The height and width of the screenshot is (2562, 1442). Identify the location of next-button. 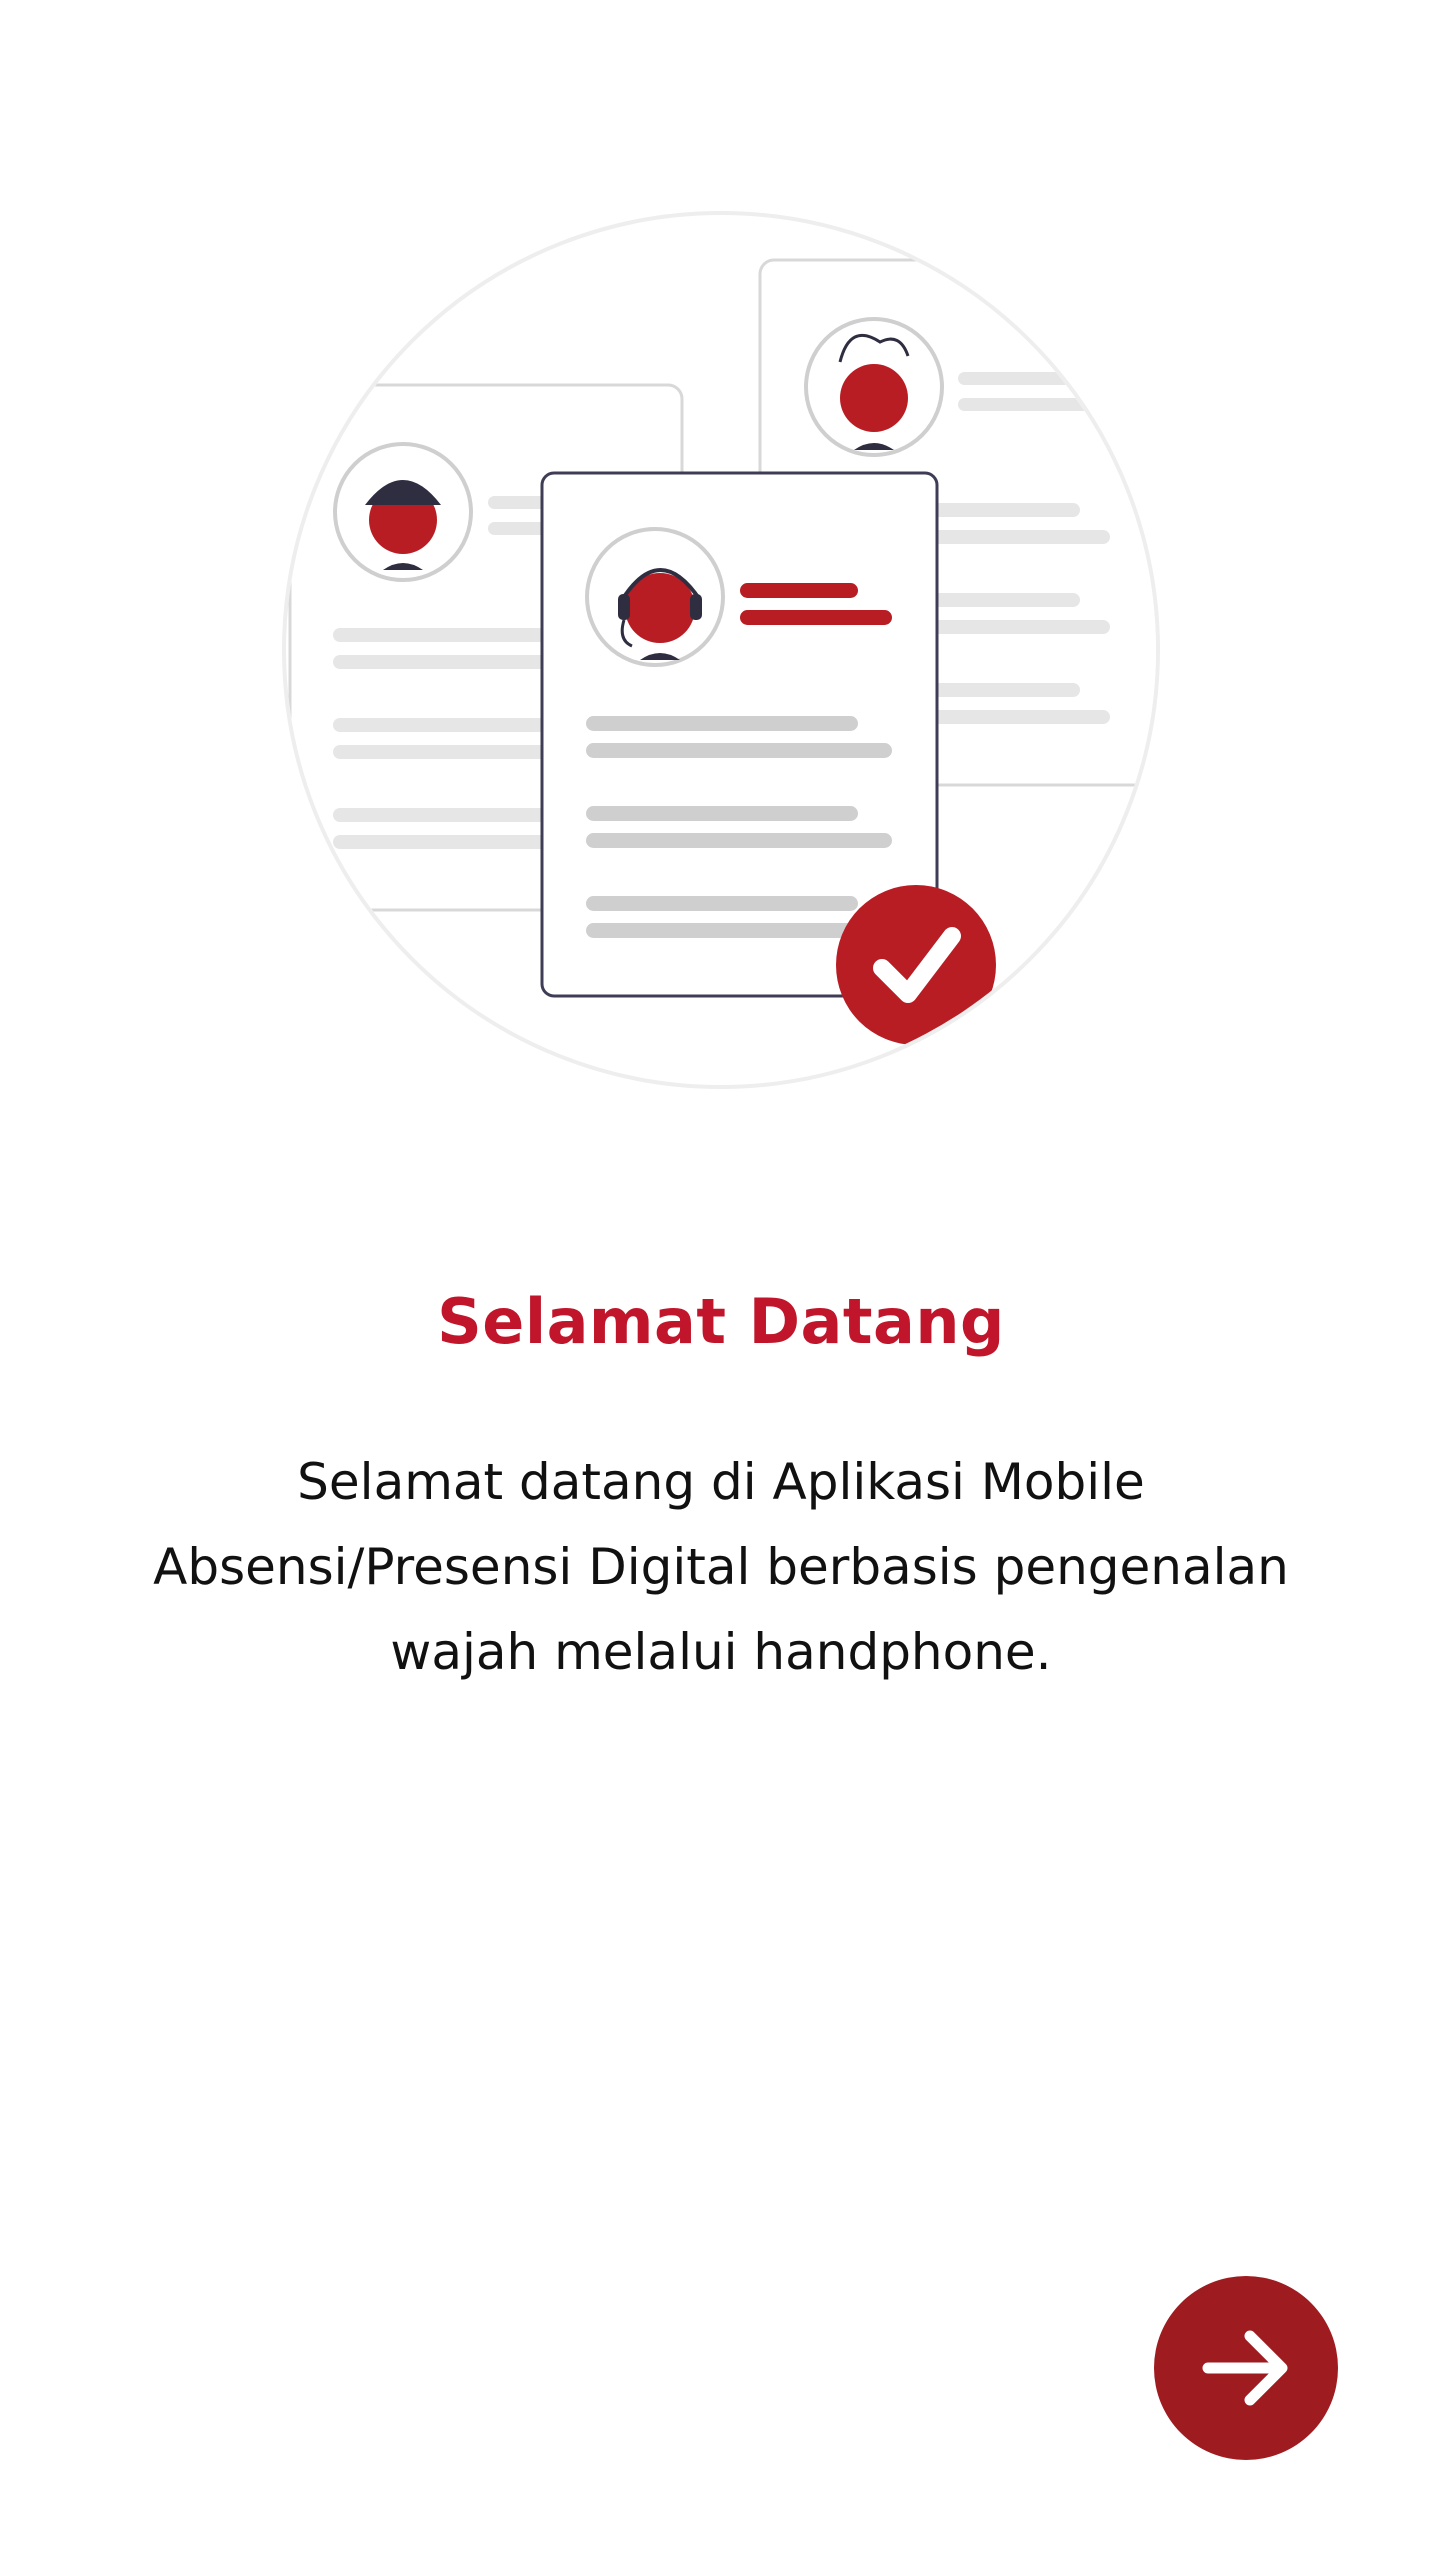
(1246, 2368).